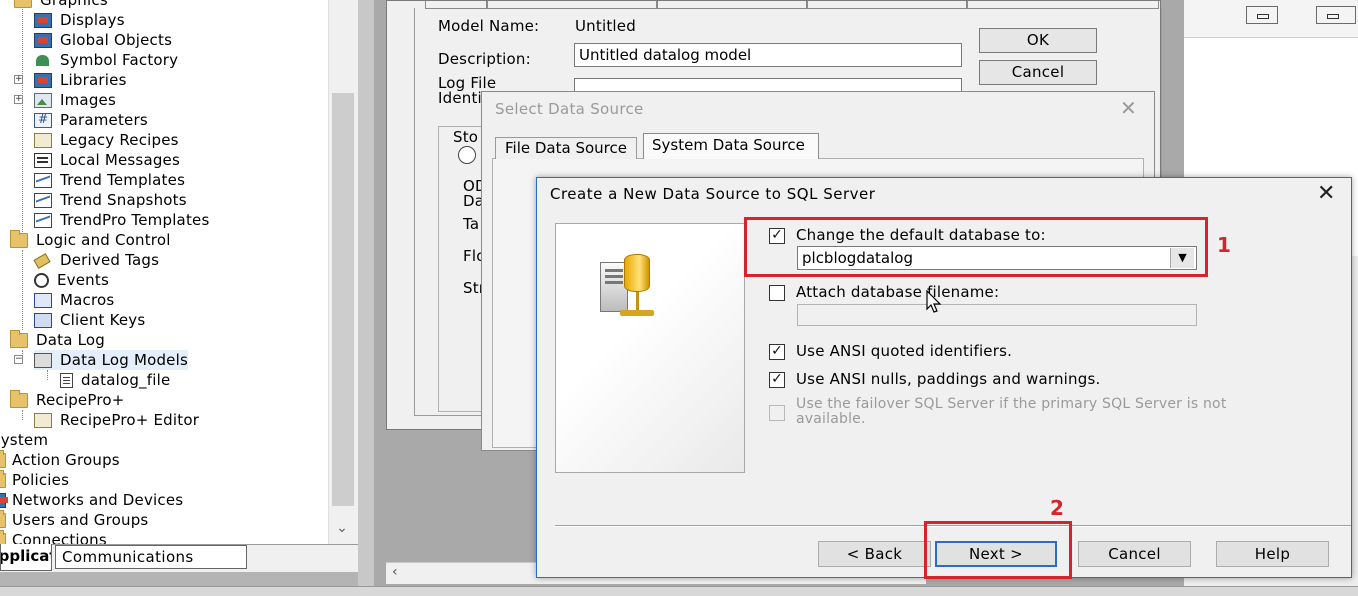 The width and height of the screenshot is (1358, 596). I want to click on tree-item-label: Parameters, so click(104, 120).